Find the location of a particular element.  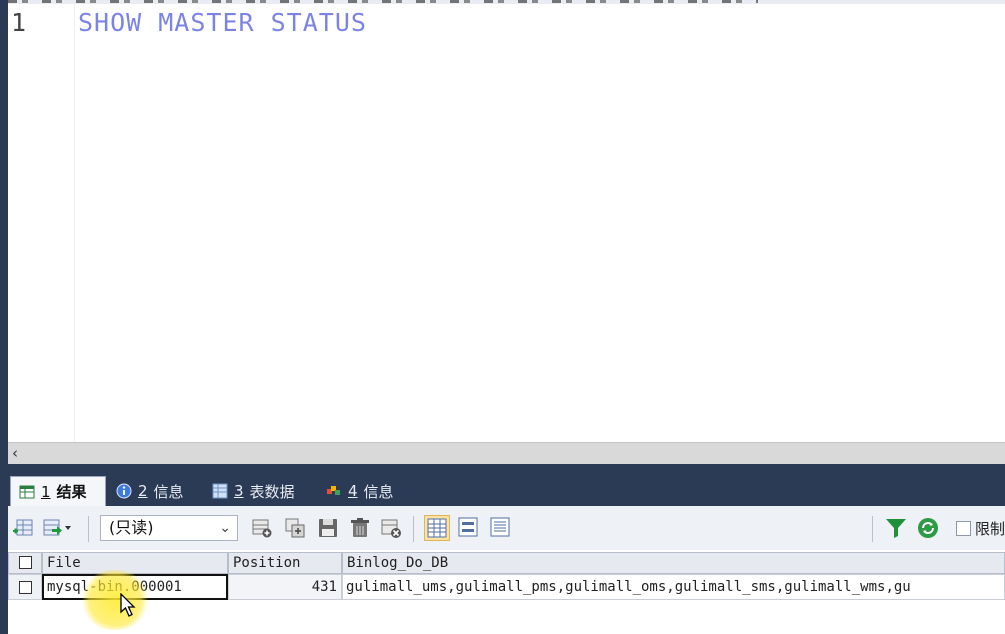

grid-view-icon is located at coordinates (437, 528).